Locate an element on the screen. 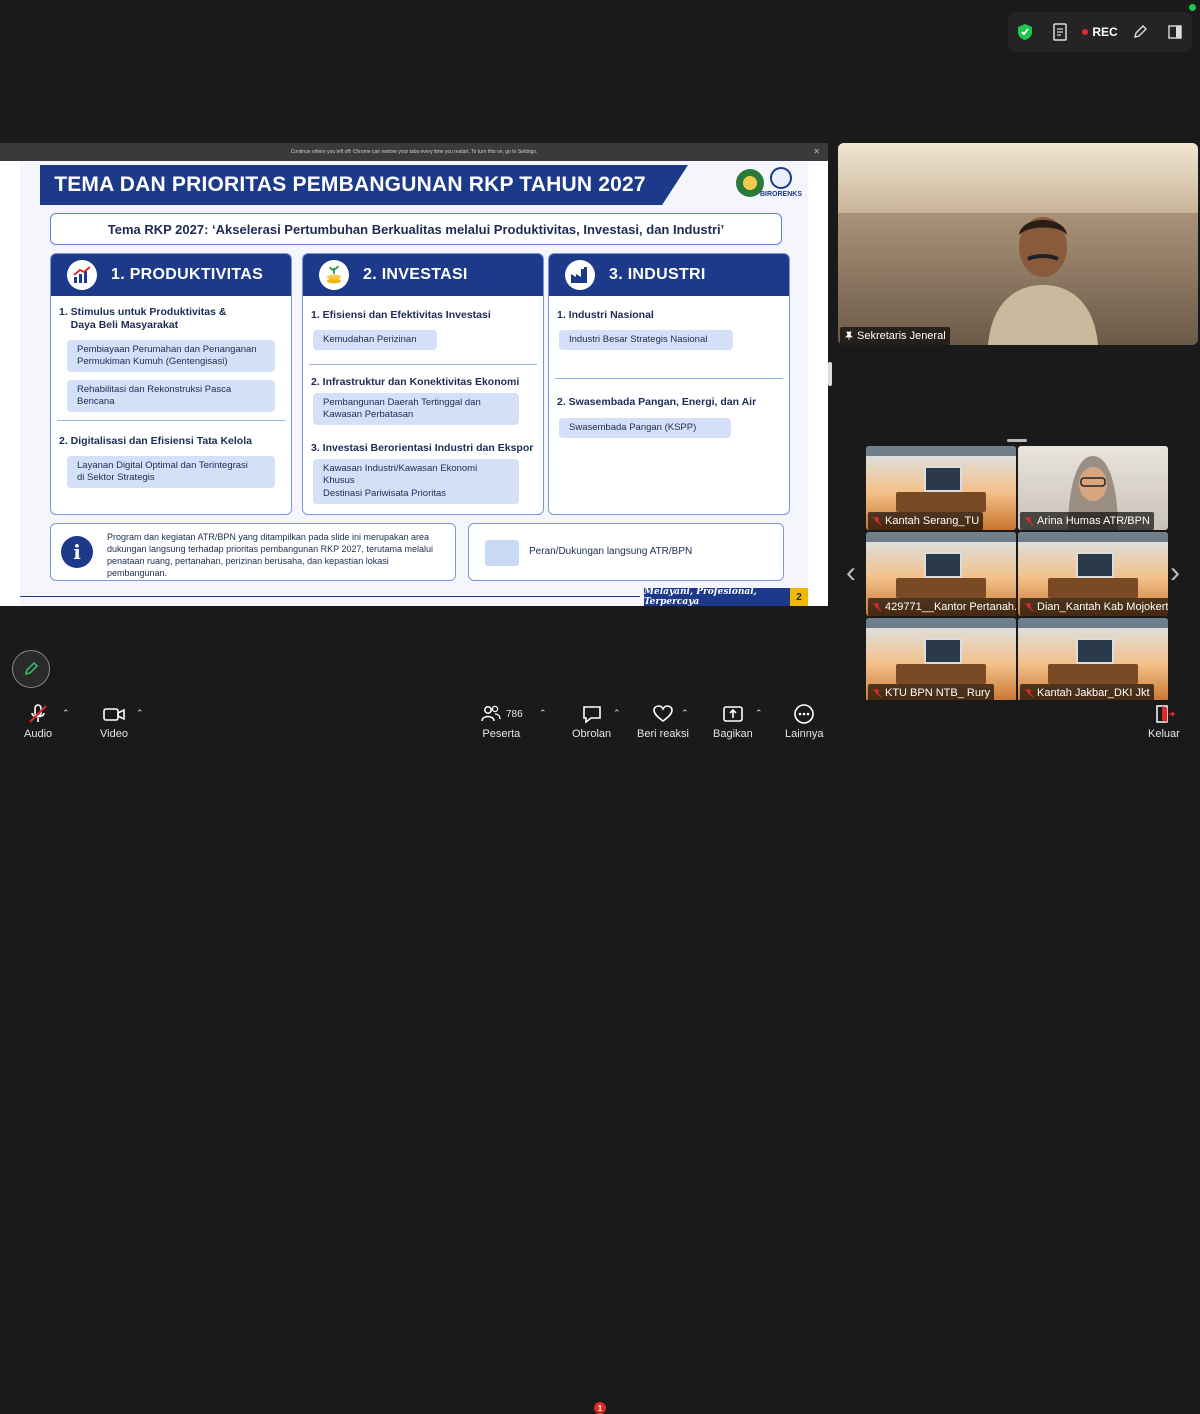 This screenshot has width=1200, height=1414. video-label: Video is located at coordinates (114, 734).